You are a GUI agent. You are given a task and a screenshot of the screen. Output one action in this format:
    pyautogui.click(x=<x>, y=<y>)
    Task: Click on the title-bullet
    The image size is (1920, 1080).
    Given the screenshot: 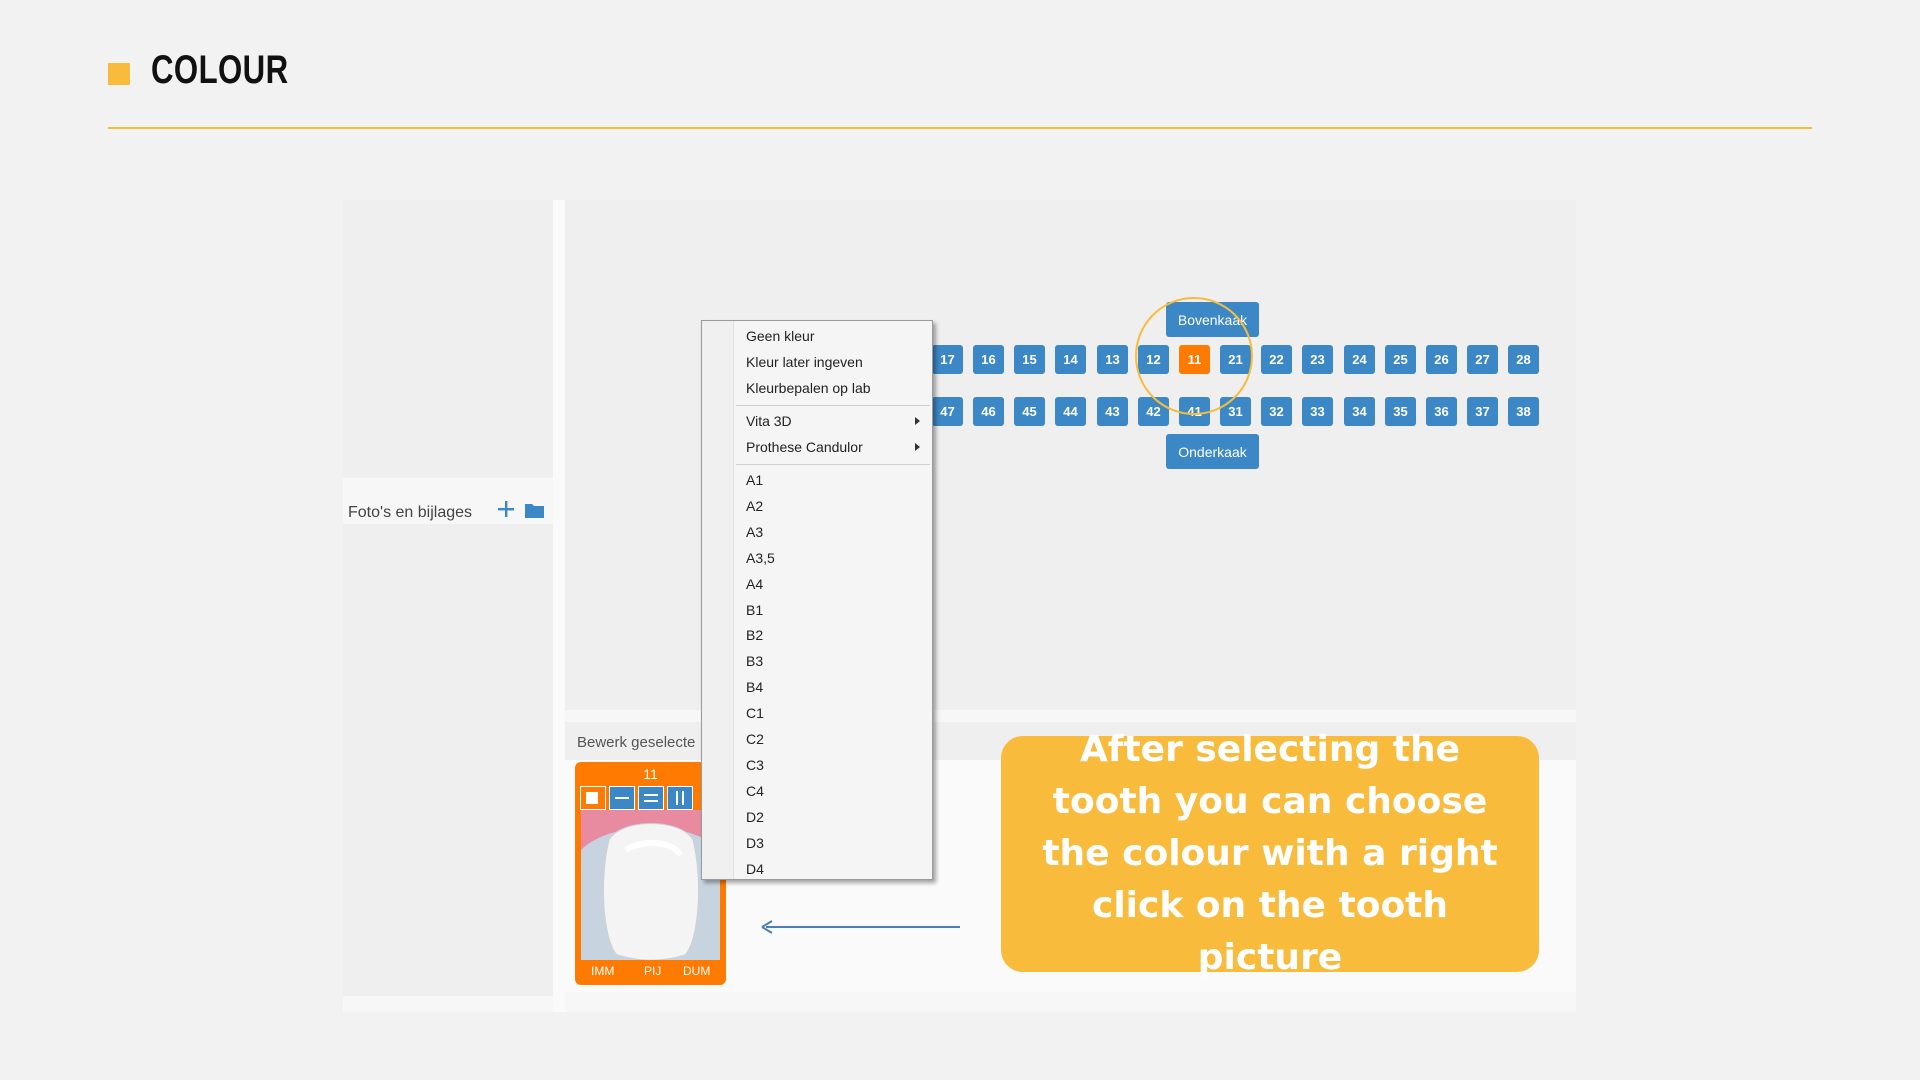 What is the action you would take?
    pyautogui.click(x=119, y=74)
    